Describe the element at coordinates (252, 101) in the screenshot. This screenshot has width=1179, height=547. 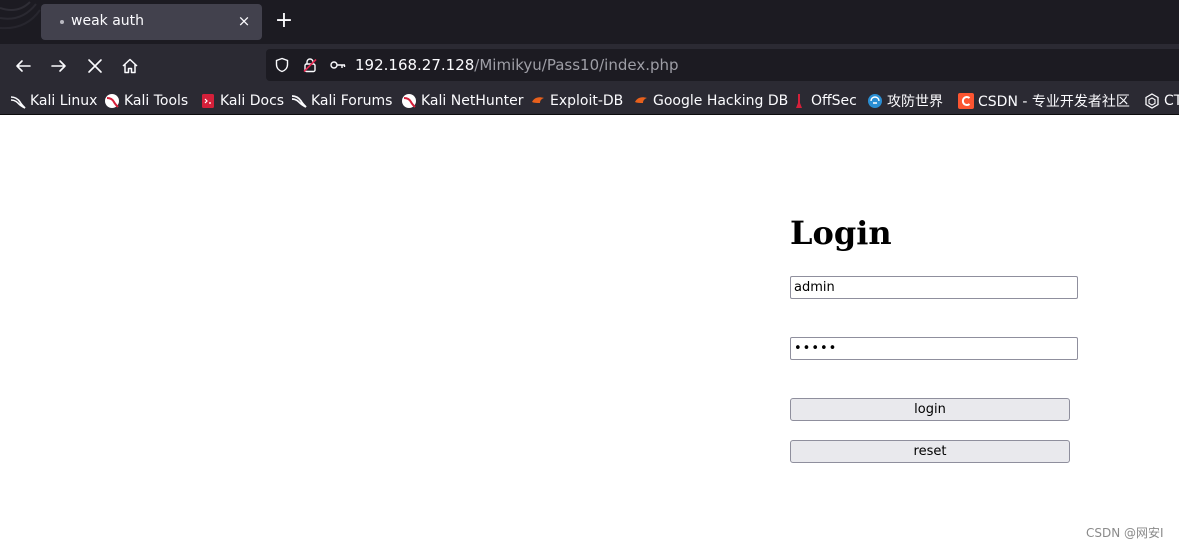
I see `bookmark-label: Kali Docs` at that location.